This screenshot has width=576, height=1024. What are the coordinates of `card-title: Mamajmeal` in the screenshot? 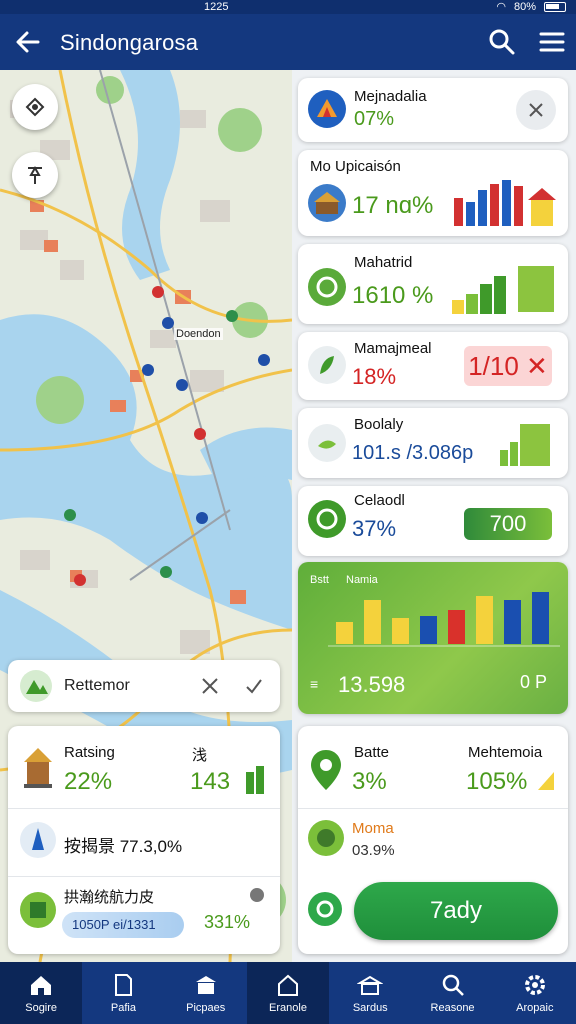 It's located at (393, 348).